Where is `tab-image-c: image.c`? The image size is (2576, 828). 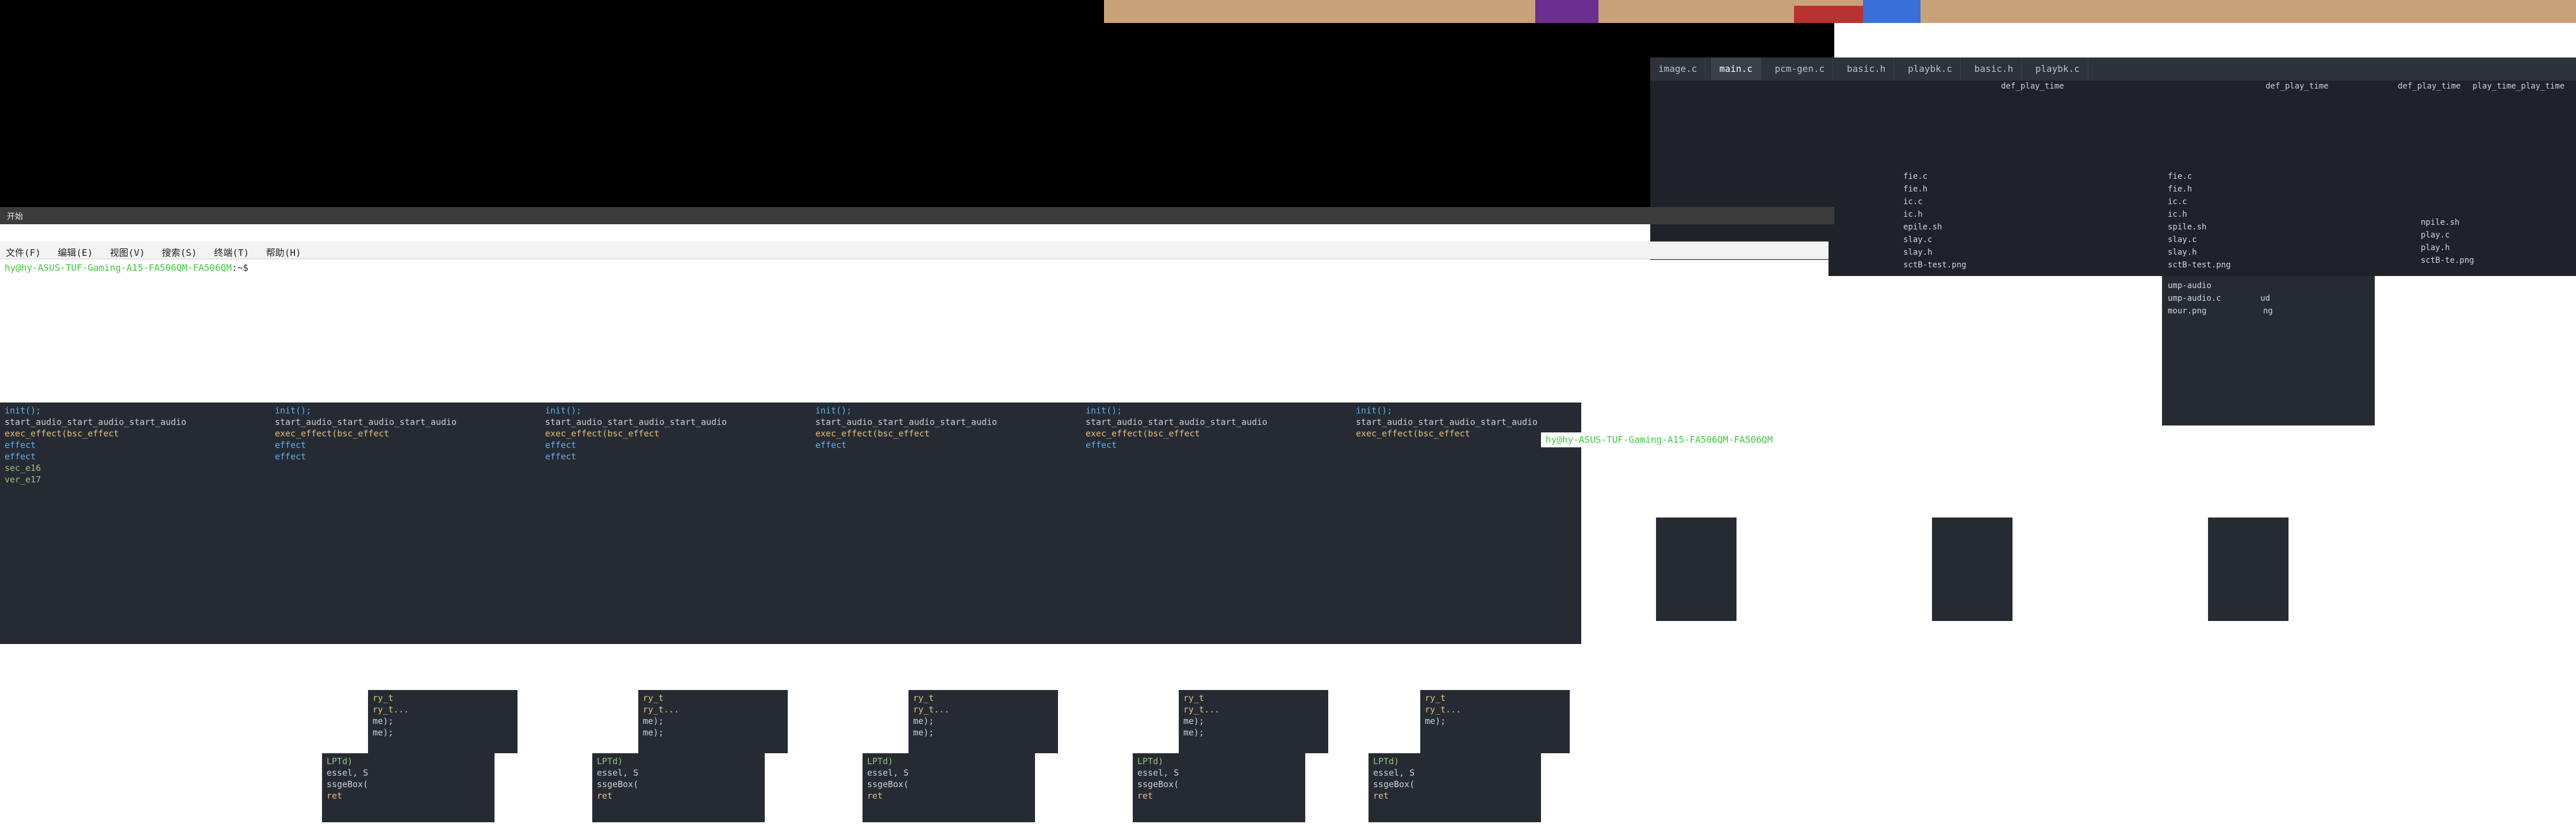 tab-image-c: image.c is located at coordinates (1678, 68).